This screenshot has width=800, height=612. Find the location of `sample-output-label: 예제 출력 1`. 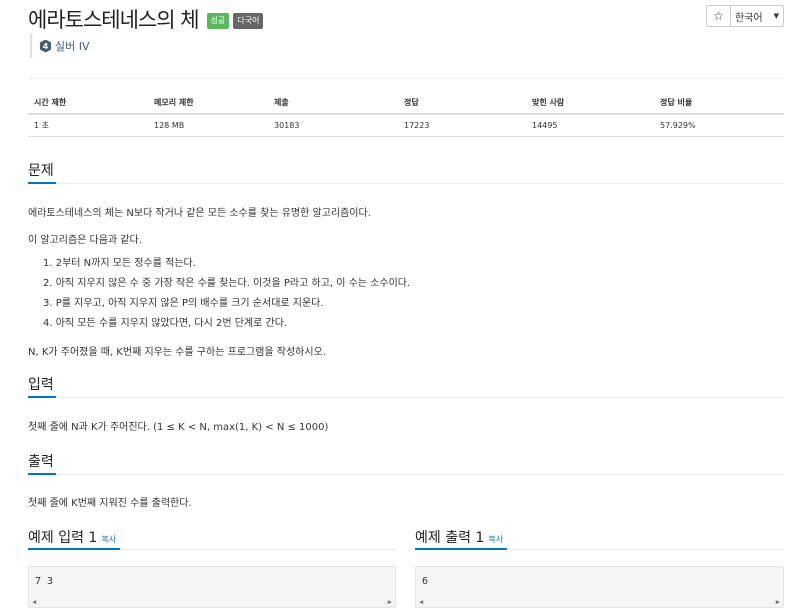

sample-output-label: 예제 출력 1 is located at coordinates (450, 538).